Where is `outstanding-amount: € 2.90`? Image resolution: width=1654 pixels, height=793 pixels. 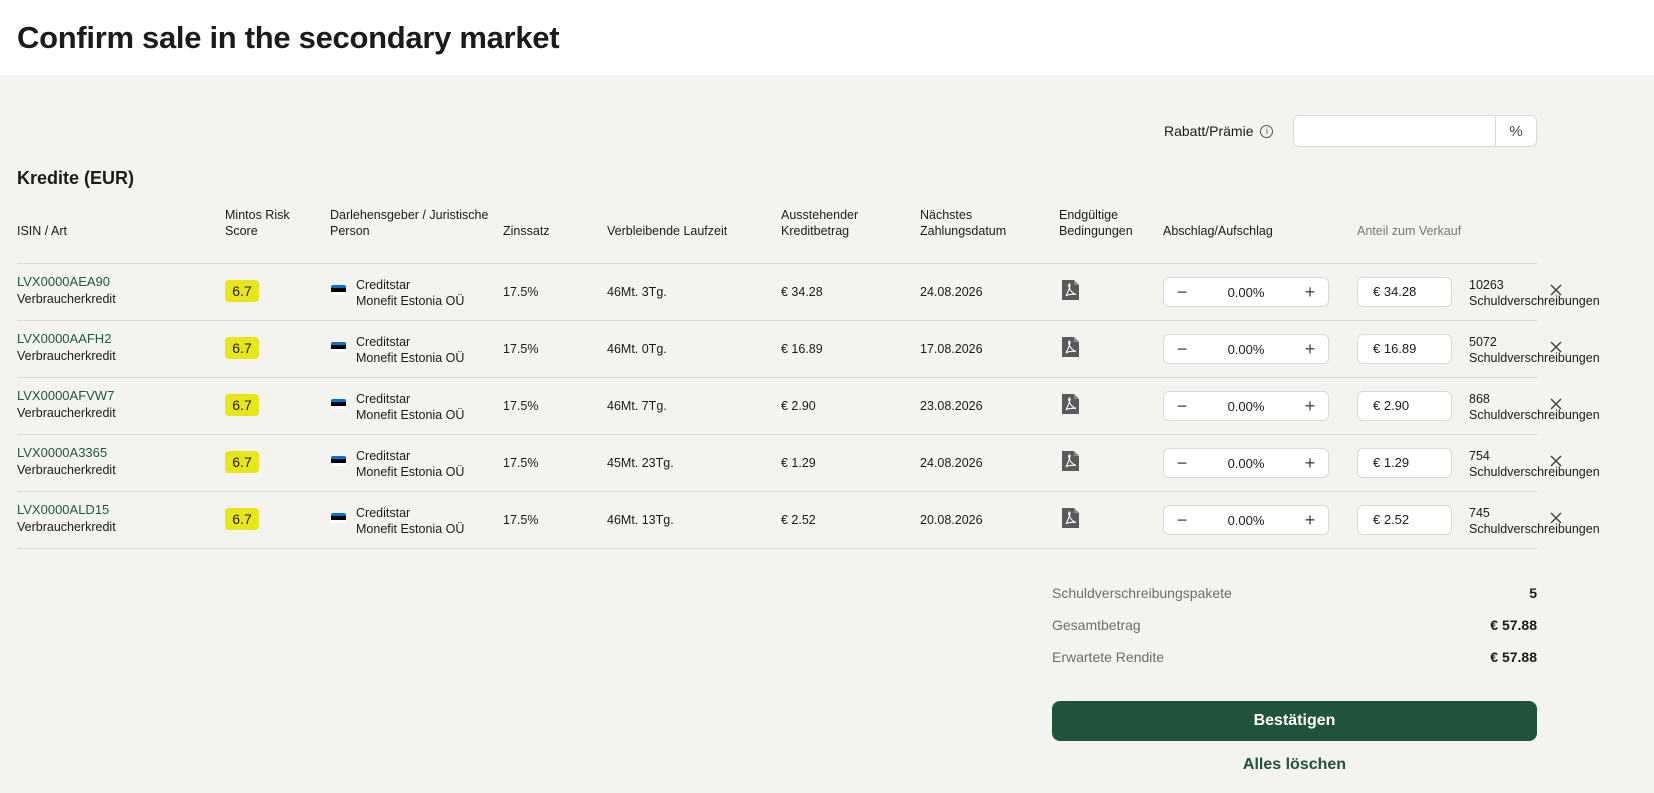
outstanding-amount: € 2.90 is located at coordinates (798, 406).